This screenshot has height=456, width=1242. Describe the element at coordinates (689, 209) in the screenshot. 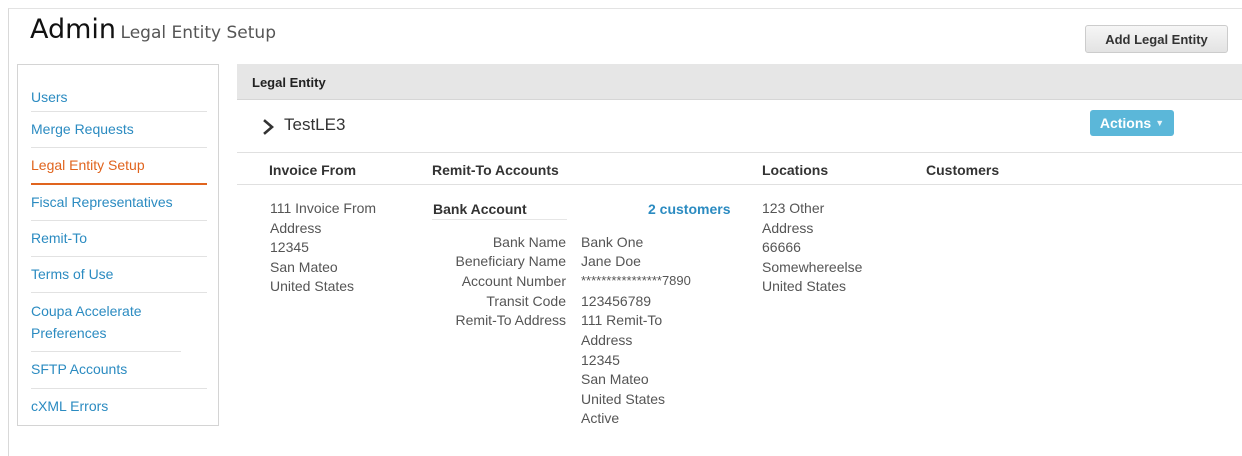

I see `customers-link: 2 customers` at that location.